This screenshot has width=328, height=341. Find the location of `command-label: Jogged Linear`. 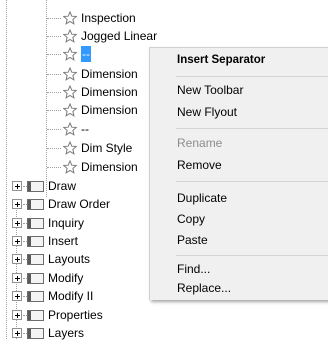

command-label: Jogged Linear is located at coordinates (119, 36).